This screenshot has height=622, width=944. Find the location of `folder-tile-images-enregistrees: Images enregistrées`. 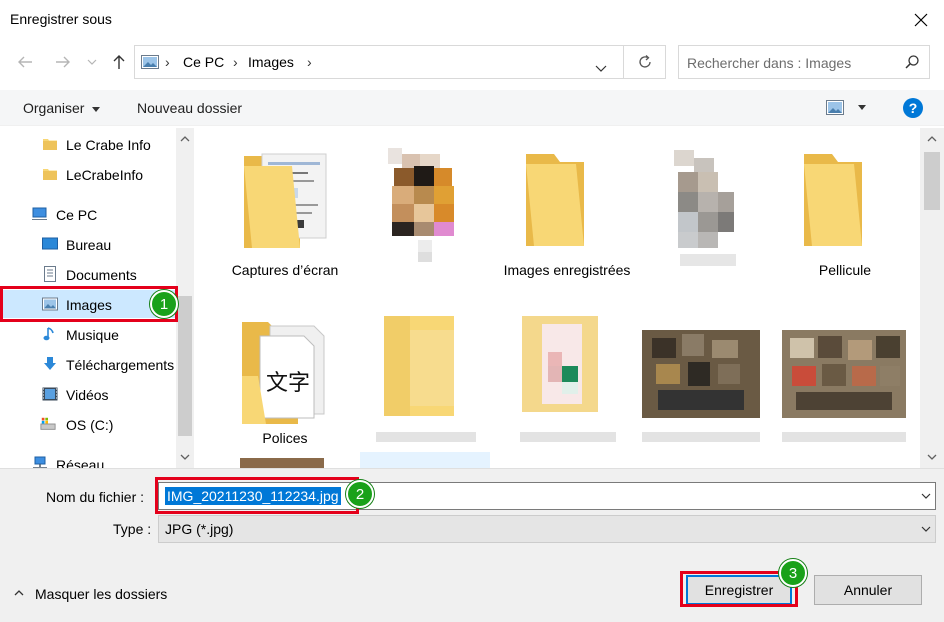

folder-tile-images-enregistrees: Images enregistrées is located at coordinates (567, 222).